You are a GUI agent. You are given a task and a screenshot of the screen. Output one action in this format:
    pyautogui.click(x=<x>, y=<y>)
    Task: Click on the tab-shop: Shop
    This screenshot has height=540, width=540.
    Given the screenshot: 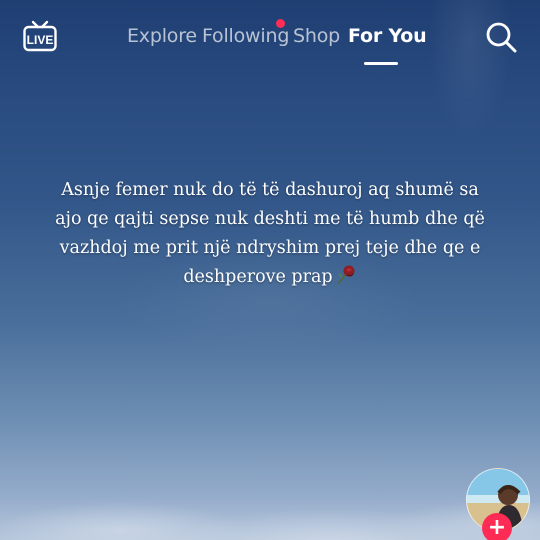 What is the action you would take?
    pyautogui.click(x=316, y=36)
    